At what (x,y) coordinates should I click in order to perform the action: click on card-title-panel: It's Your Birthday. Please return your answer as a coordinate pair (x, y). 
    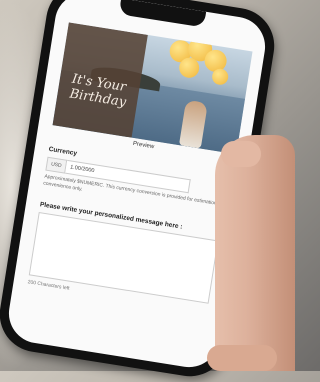
    Looking at the image, I should click on (100, 80).